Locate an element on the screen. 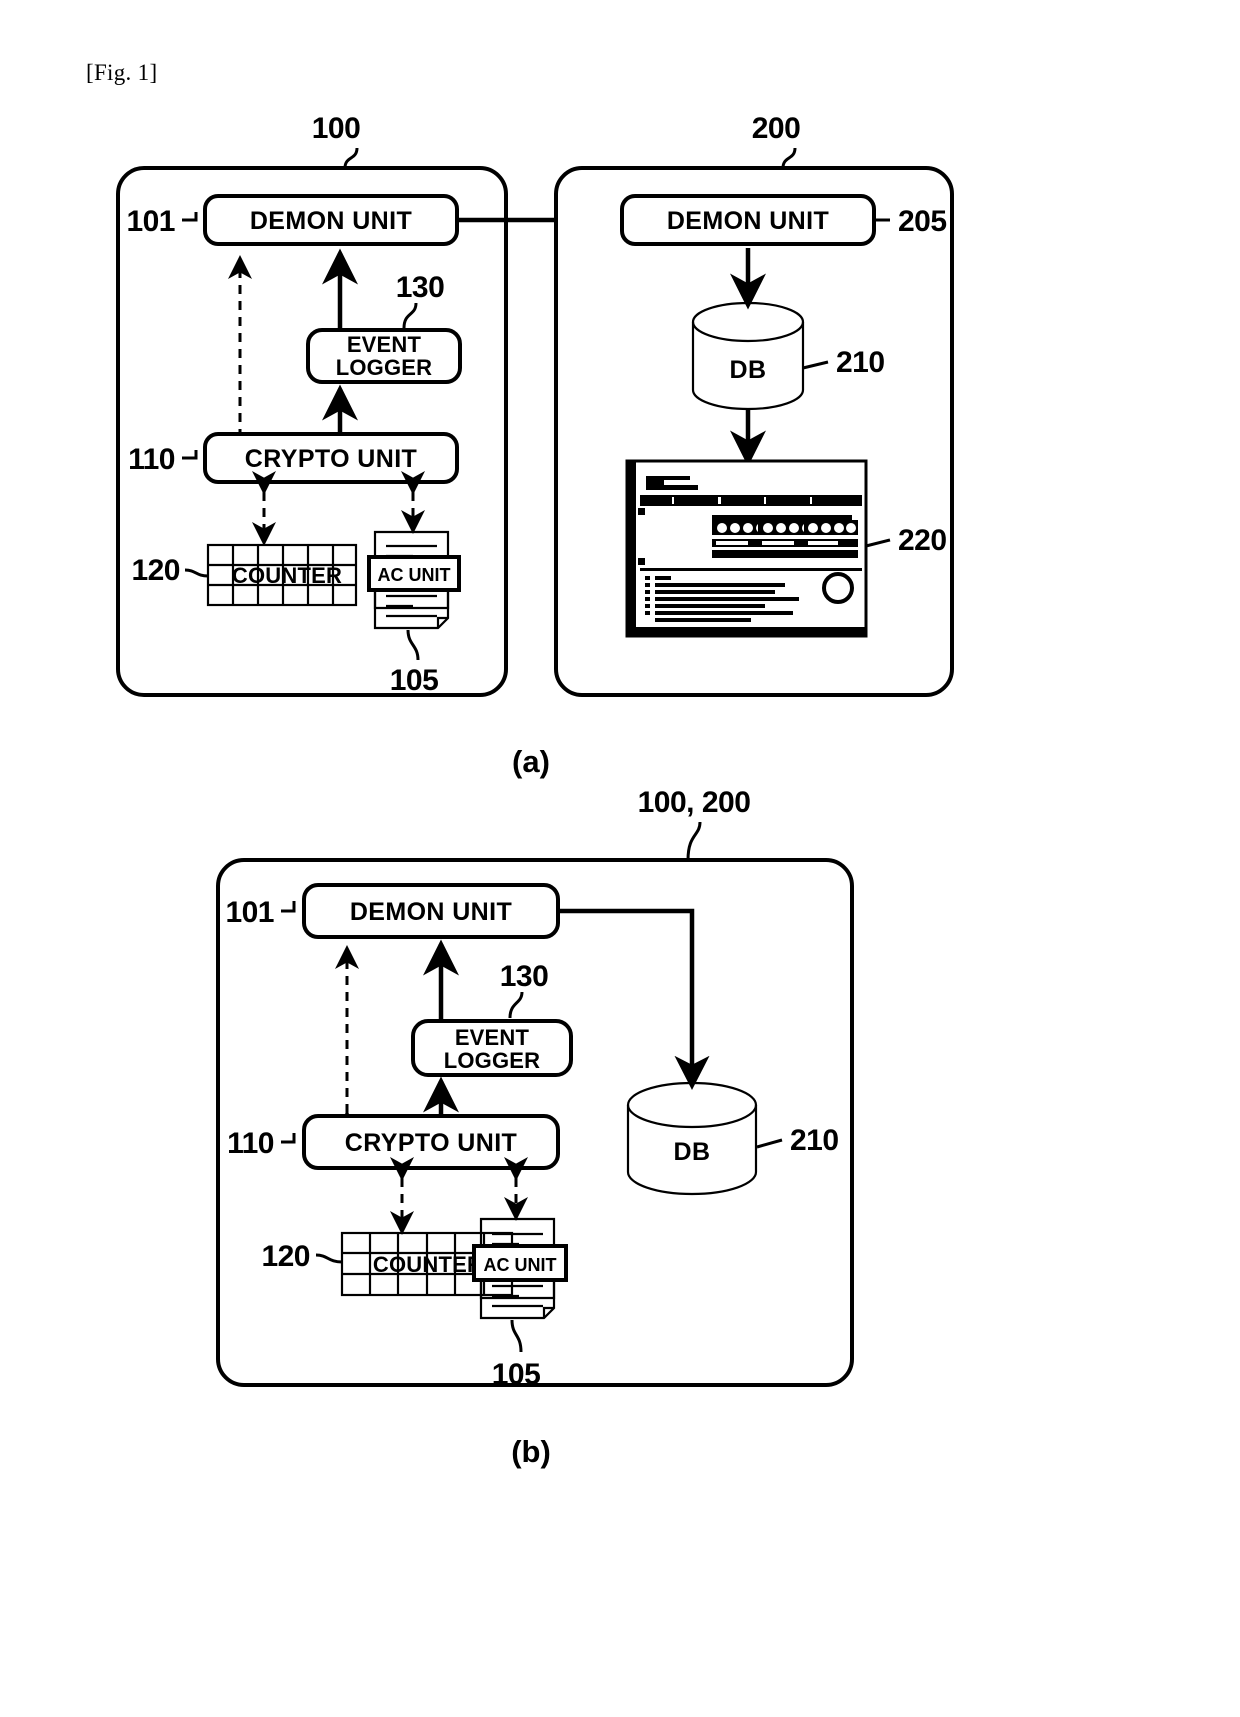 The width and height of the screenshot is (1240, 1717). ref-label-101-b: 101 is located at coordinates (249, 912).